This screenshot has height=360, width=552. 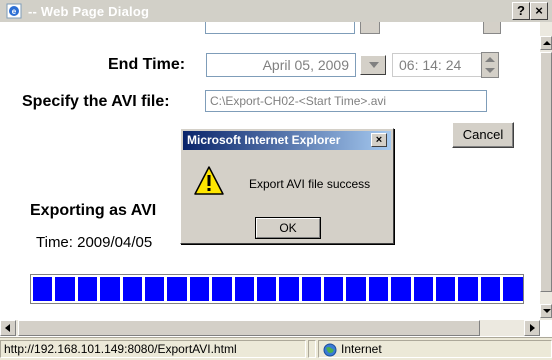 What do you see at coordinates (546, 43) in the screenshot?
I see `scroll-up-icon` at bounding box center [546, 43].